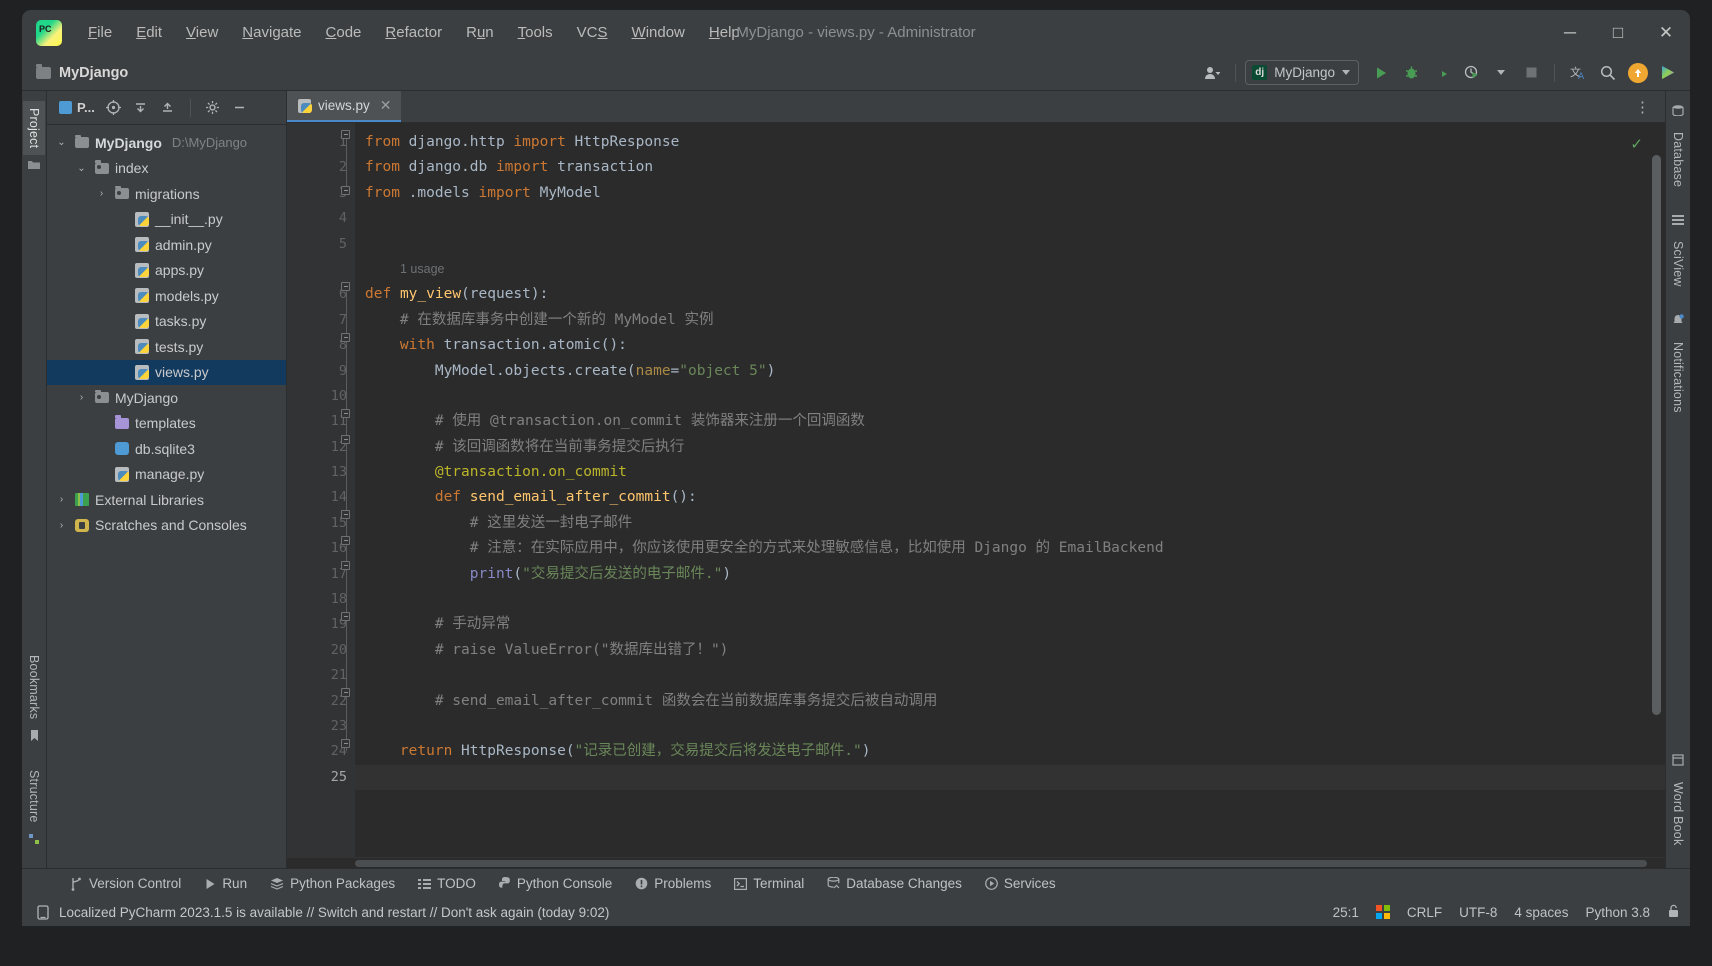 The width and height of the screenshot is (1712, 966). What do you see at coordinates (344, 106) in the screenshot?
I see `tab-views-py: views.py ✕` at bounding box center [344, 106].